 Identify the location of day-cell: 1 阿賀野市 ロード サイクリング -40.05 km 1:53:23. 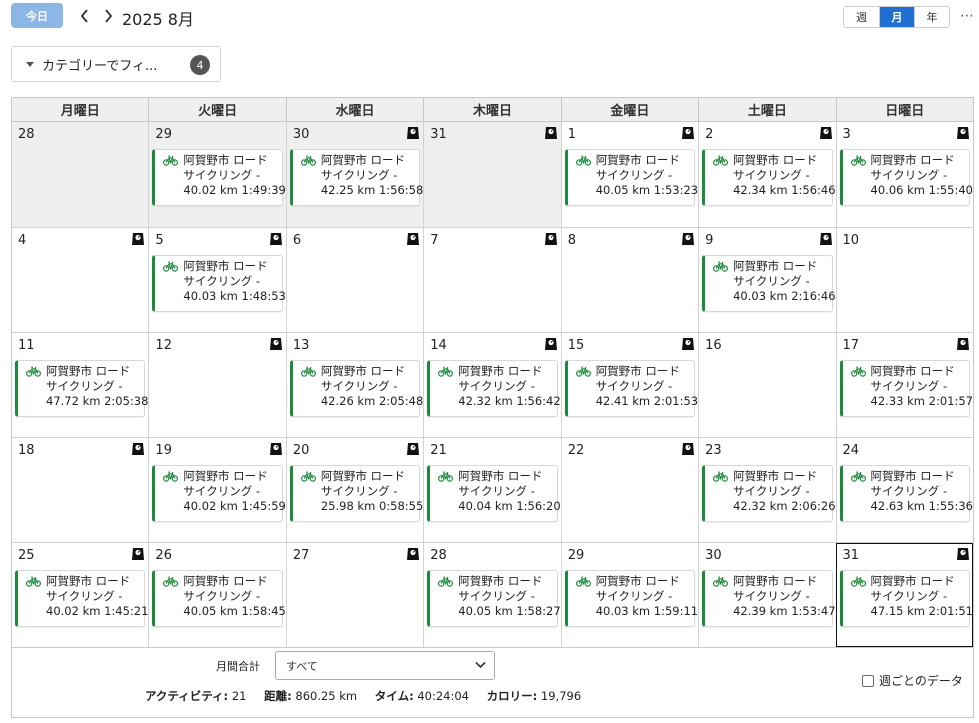
(629, 174).